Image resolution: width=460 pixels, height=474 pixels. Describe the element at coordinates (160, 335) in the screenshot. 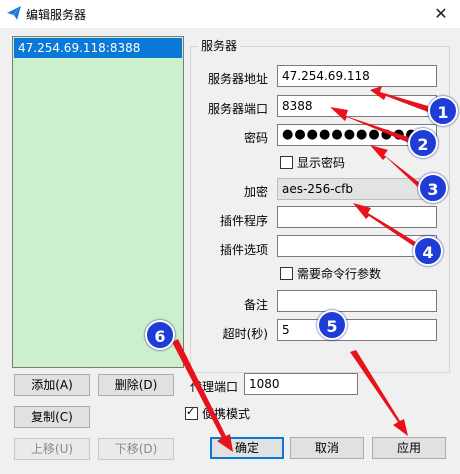

I see `annotation-badge-6: 6` at that location.